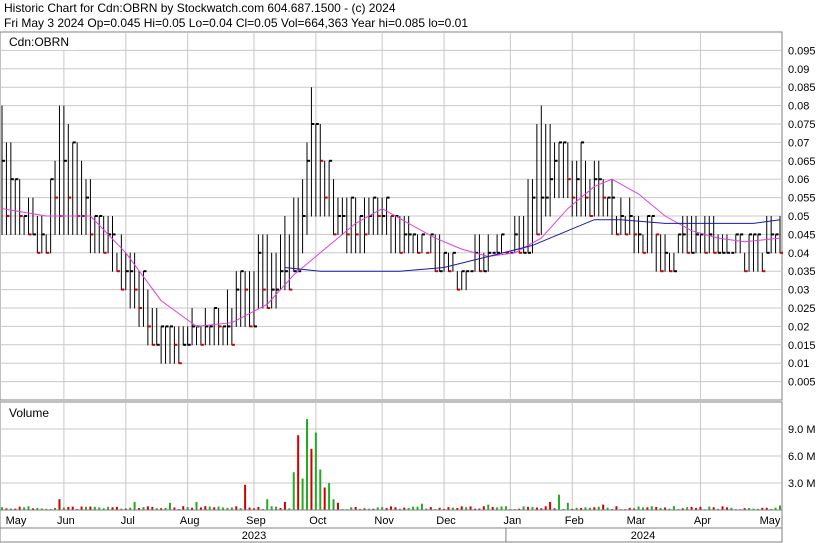  What do you see at coordinates (802, 51) in the screenshot?
I see `price-tick-label: 0.095` at bounding box center [802, 51].